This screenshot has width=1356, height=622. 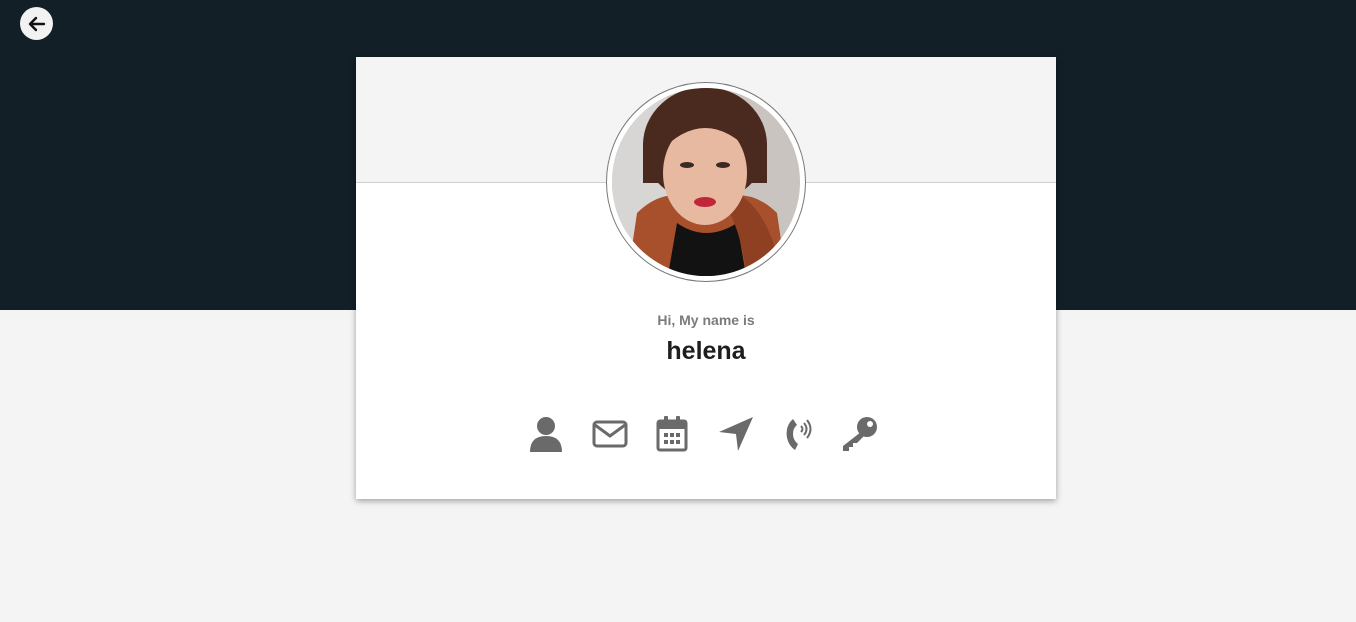 I want to click on location-arrow-icon, so click(x=736, y=434).